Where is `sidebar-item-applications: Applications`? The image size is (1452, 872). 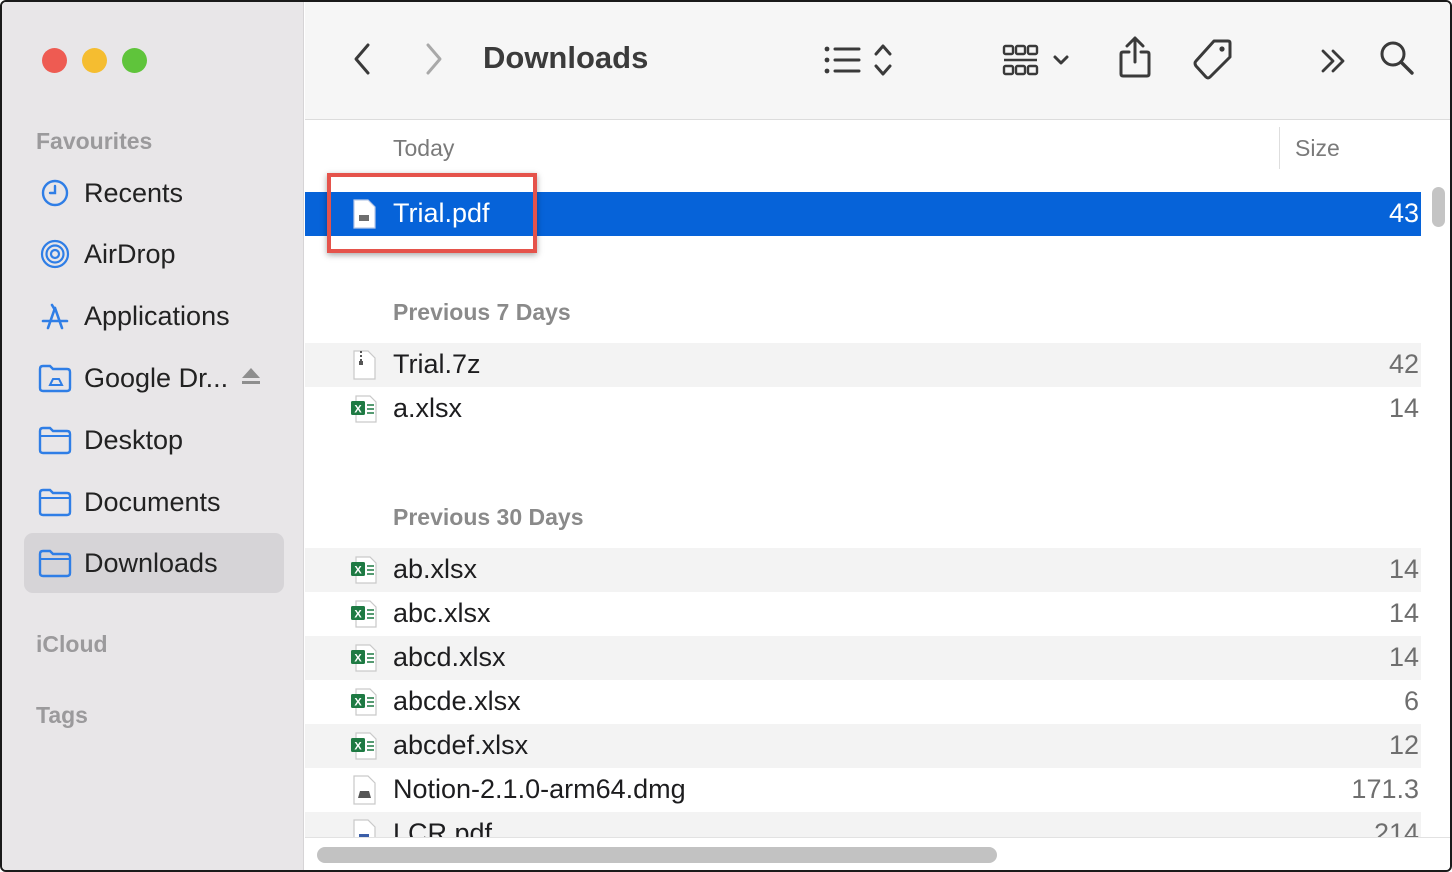 sidebar-item-applications: Applications is located at coordinates (154, 316).